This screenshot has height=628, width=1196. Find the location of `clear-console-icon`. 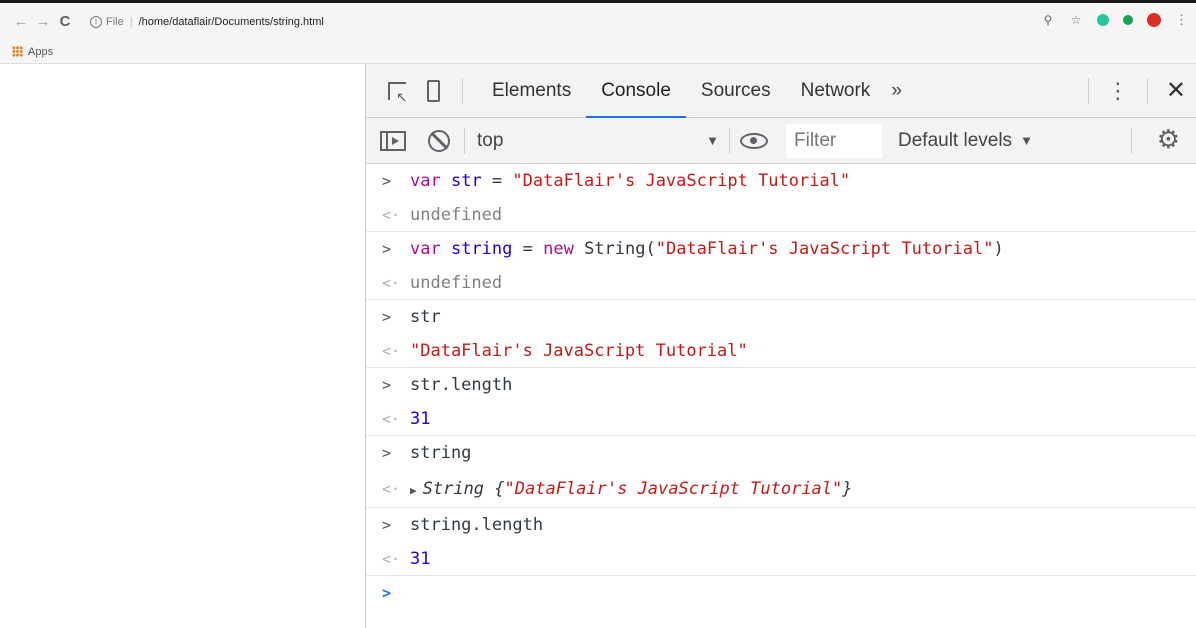

clear-console-icon is located at coordinates (439, 140).